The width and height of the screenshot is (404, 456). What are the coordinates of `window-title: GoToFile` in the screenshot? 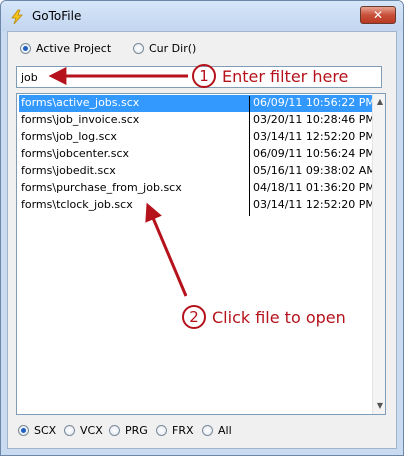 It's located at (57, 16).